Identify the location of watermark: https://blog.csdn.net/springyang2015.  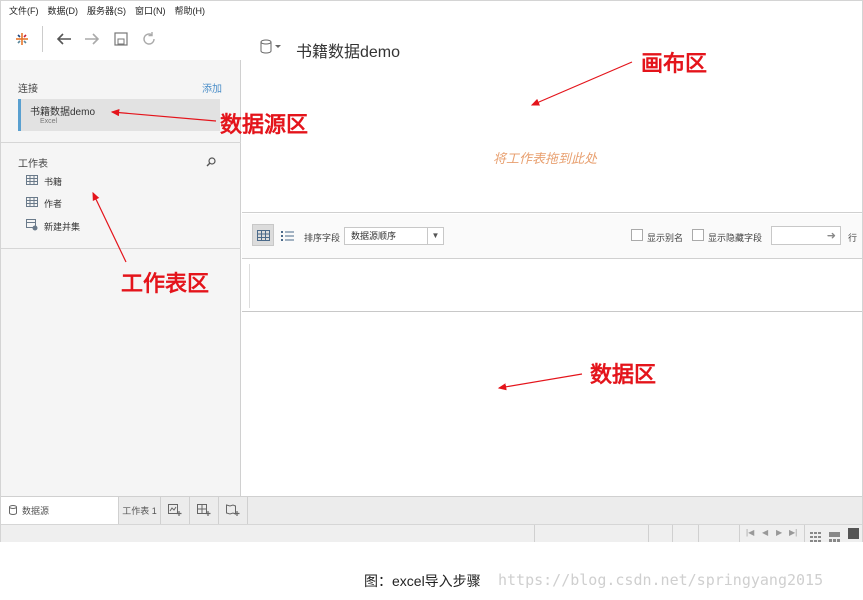
(661, 580).